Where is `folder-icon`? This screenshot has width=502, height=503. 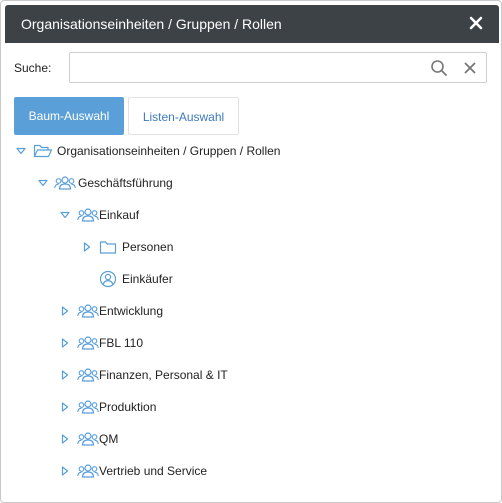 folder-icon is located at coordinates (108, 247).